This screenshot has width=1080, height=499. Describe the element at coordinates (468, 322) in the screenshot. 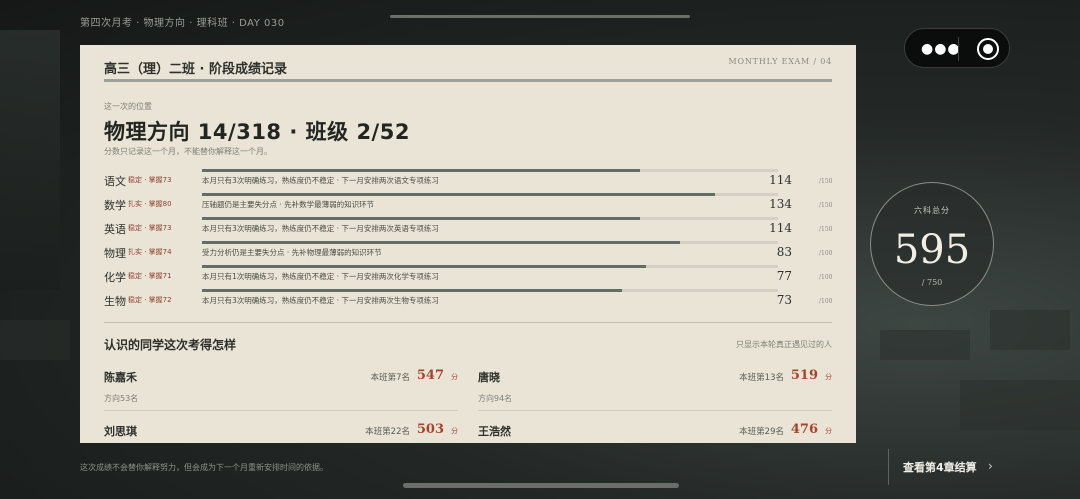

I see `section-divider` at that location.